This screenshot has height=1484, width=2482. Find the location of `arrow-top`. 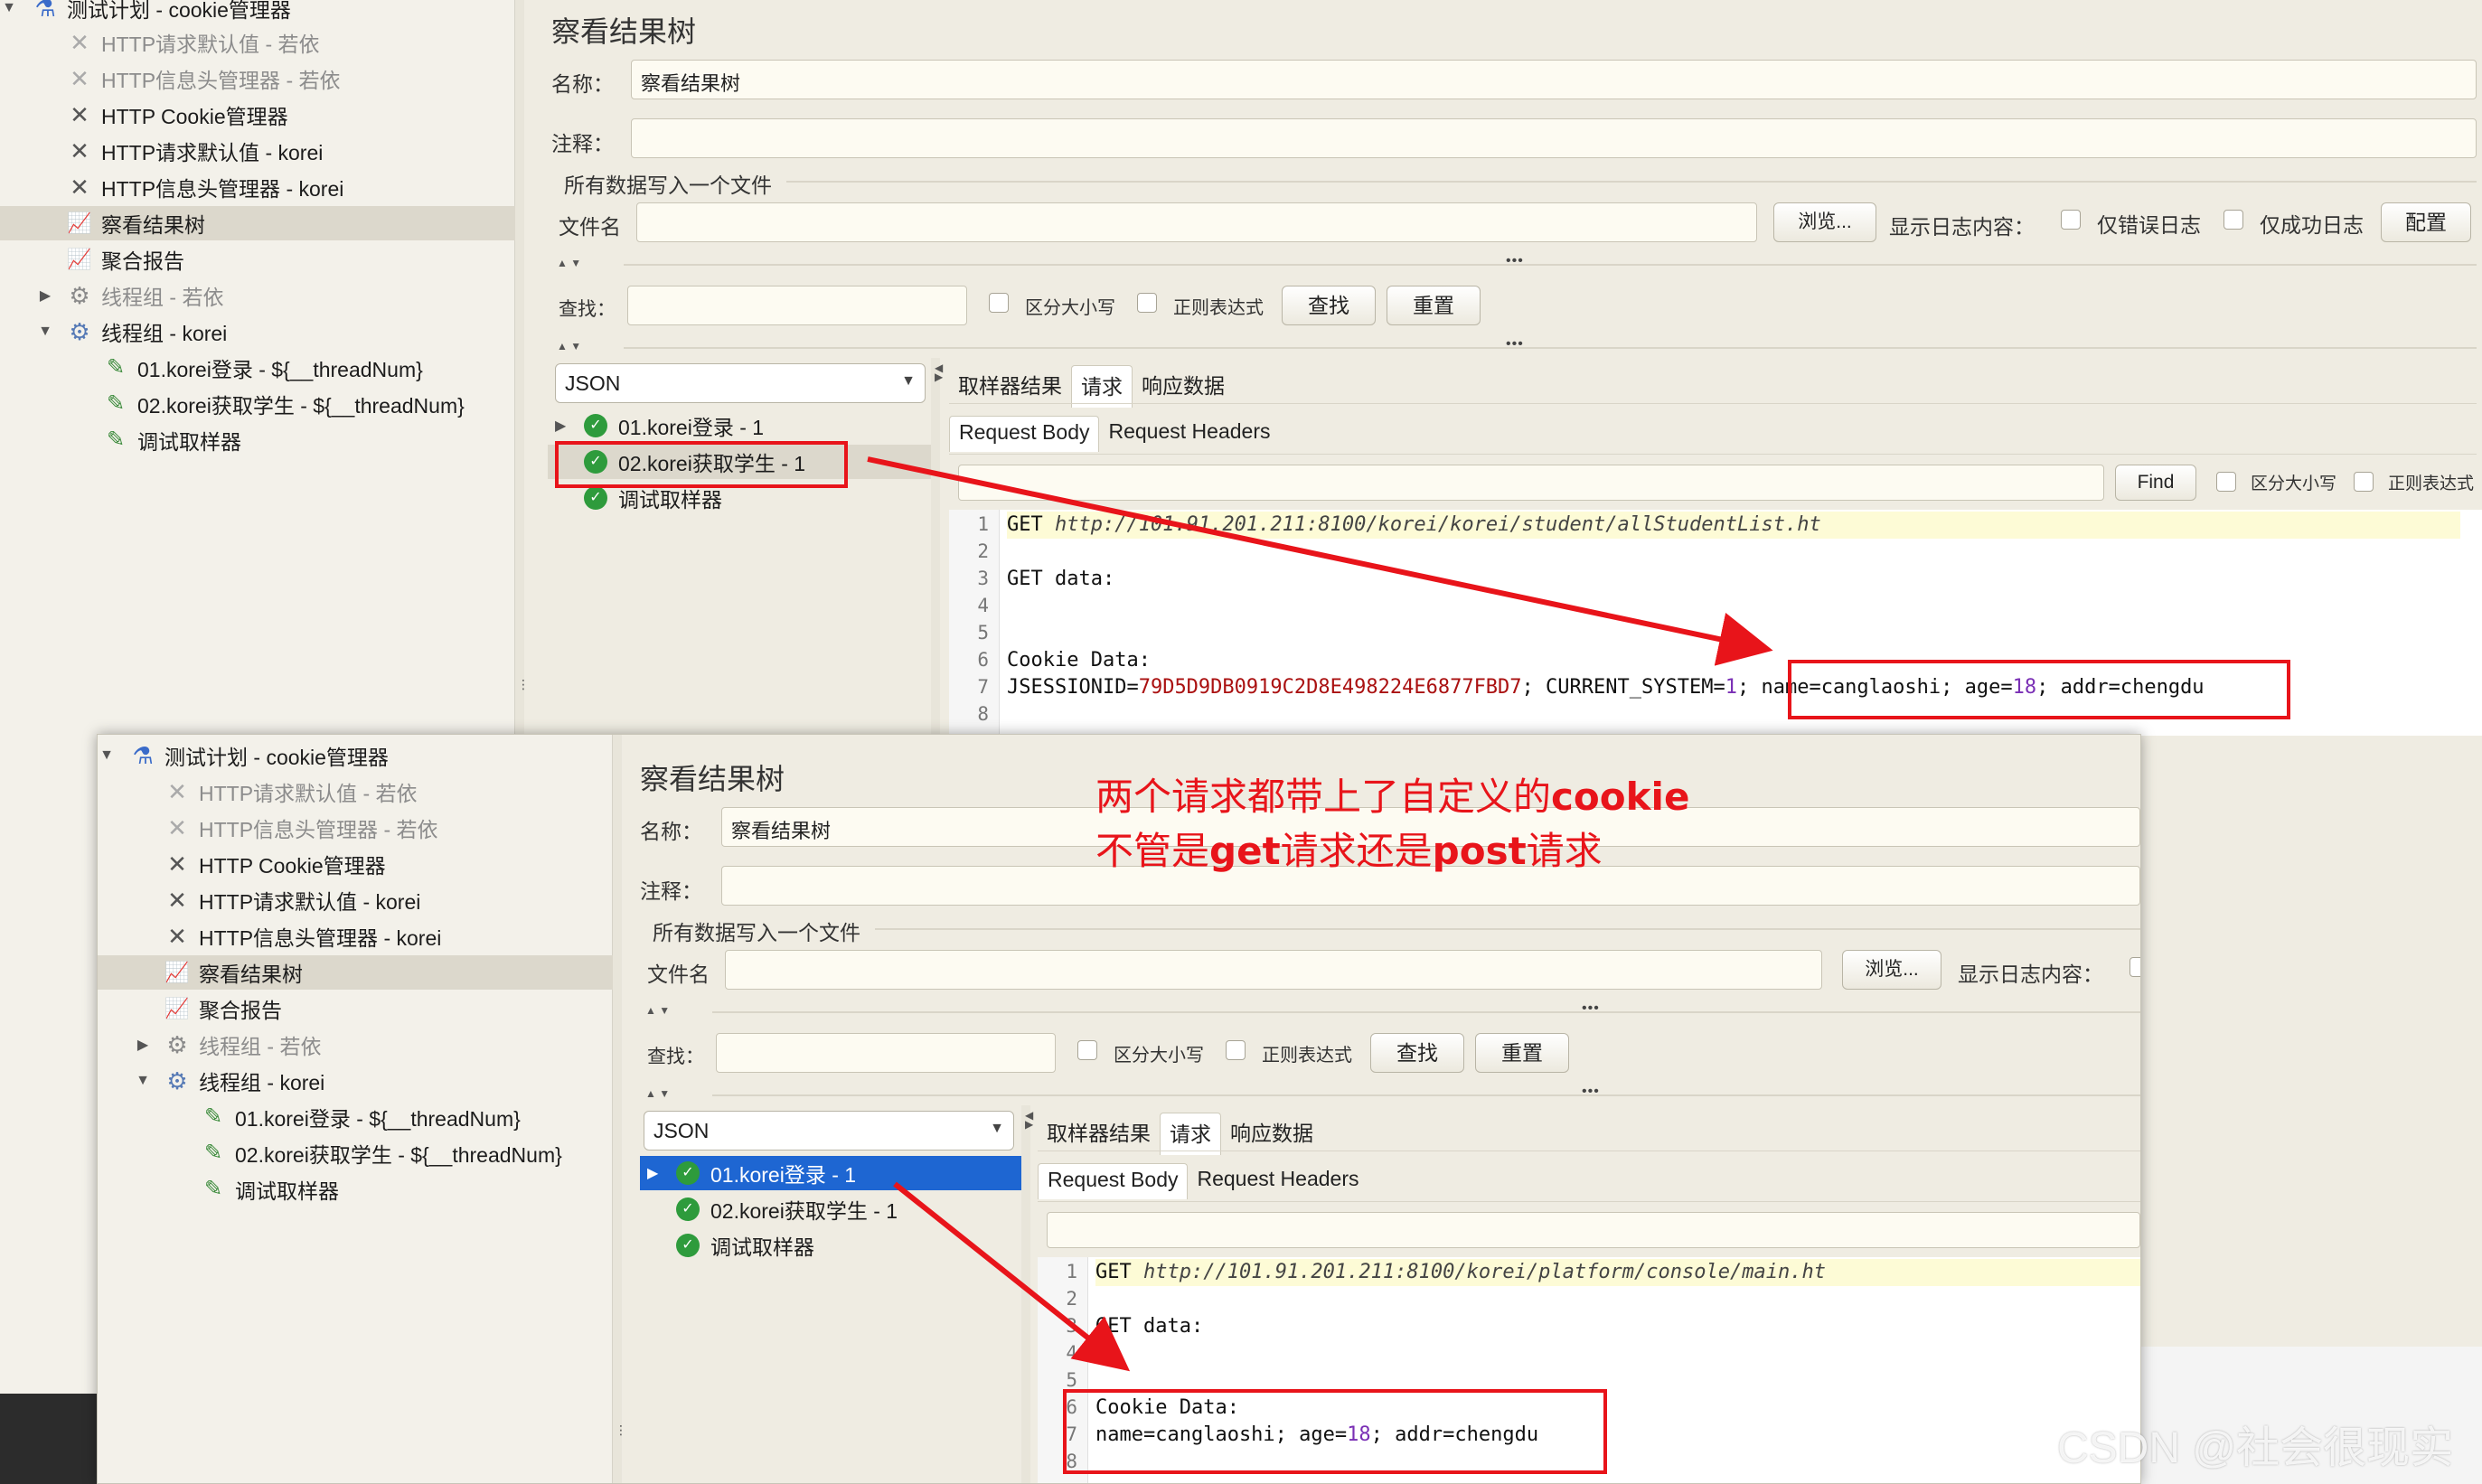

arrow-top is located at coordinates (1320, 561).